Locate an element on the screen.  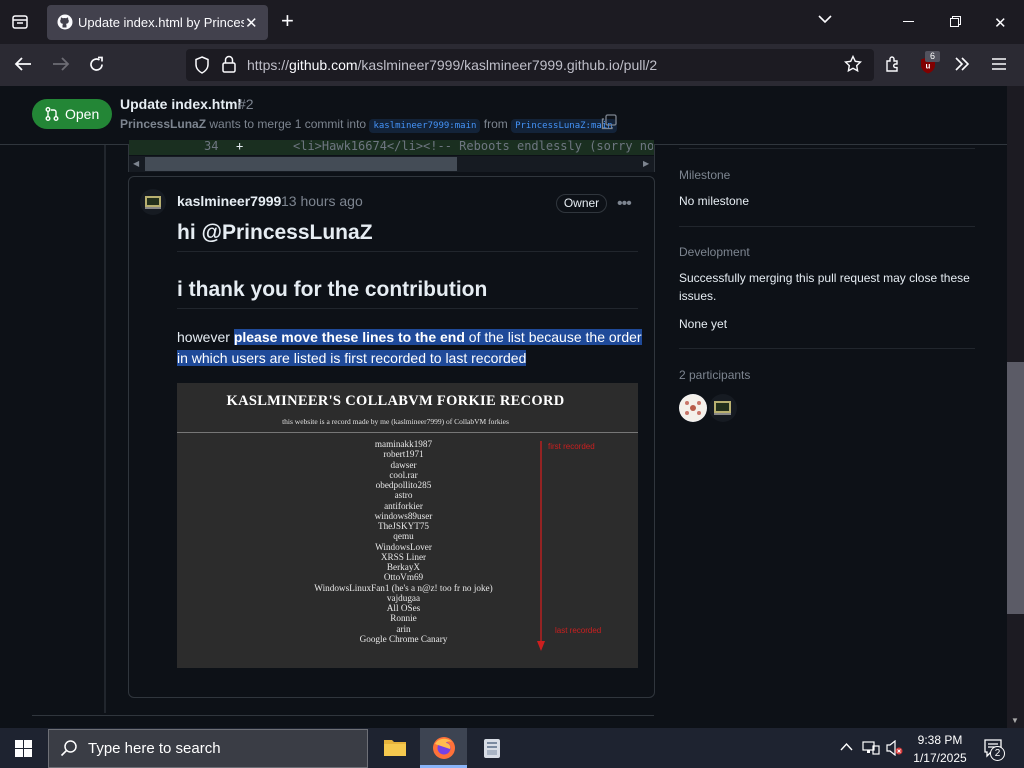
list-item: maminakk1987 is located at coordinates (403, 444).